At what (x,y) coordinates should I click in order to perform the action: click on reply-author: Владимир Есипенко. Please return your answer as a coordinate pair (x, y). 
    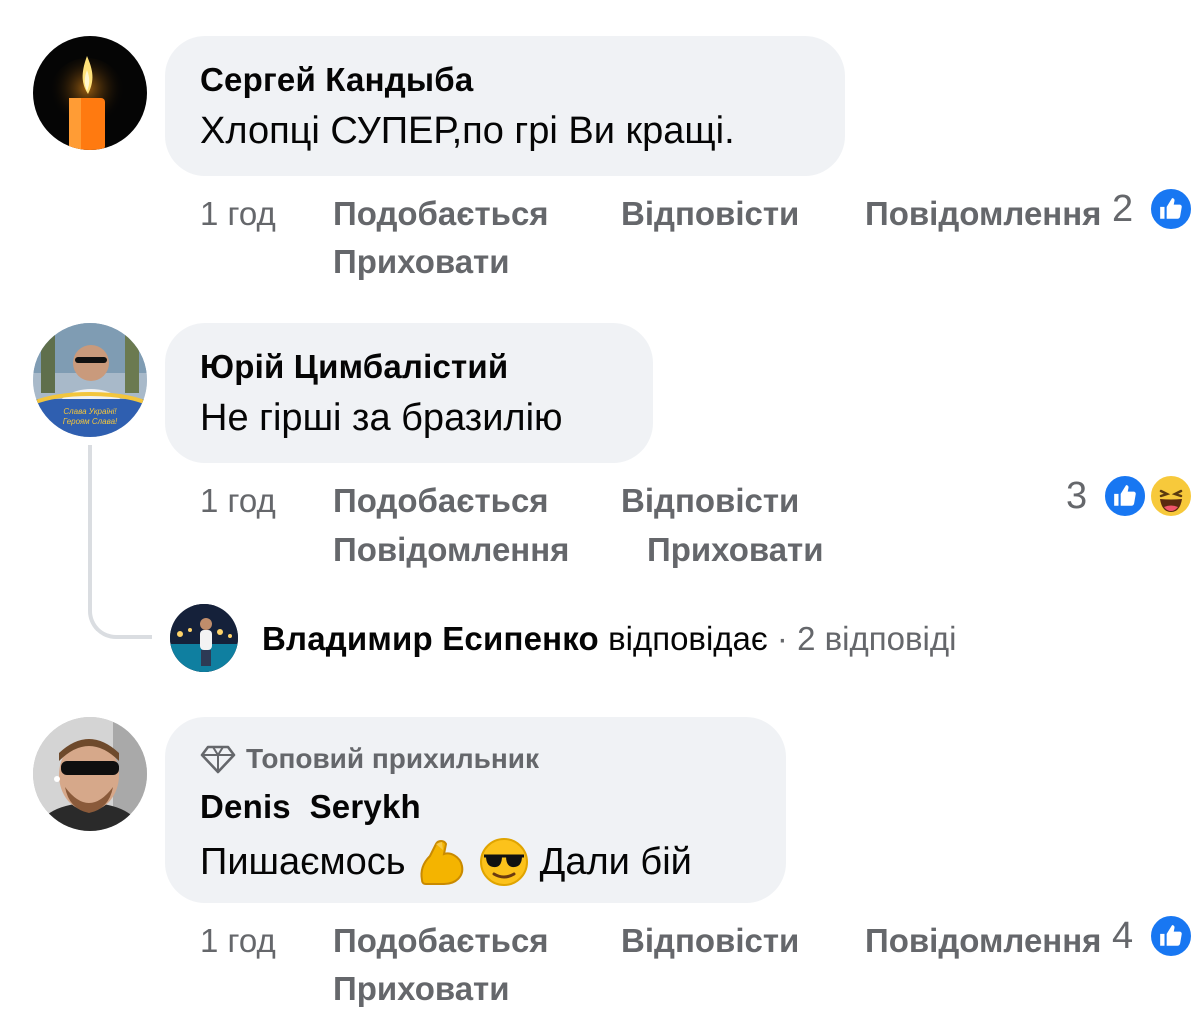
    Looking at the image, I should click on (430, 638).